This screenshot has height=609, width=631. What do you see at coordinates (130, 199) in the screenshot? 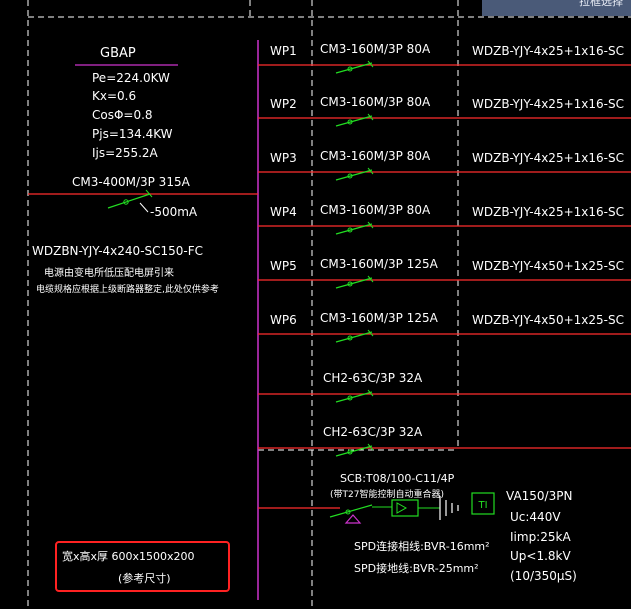
I see `main-breaker-symbol` at bounding box center [130, 199].